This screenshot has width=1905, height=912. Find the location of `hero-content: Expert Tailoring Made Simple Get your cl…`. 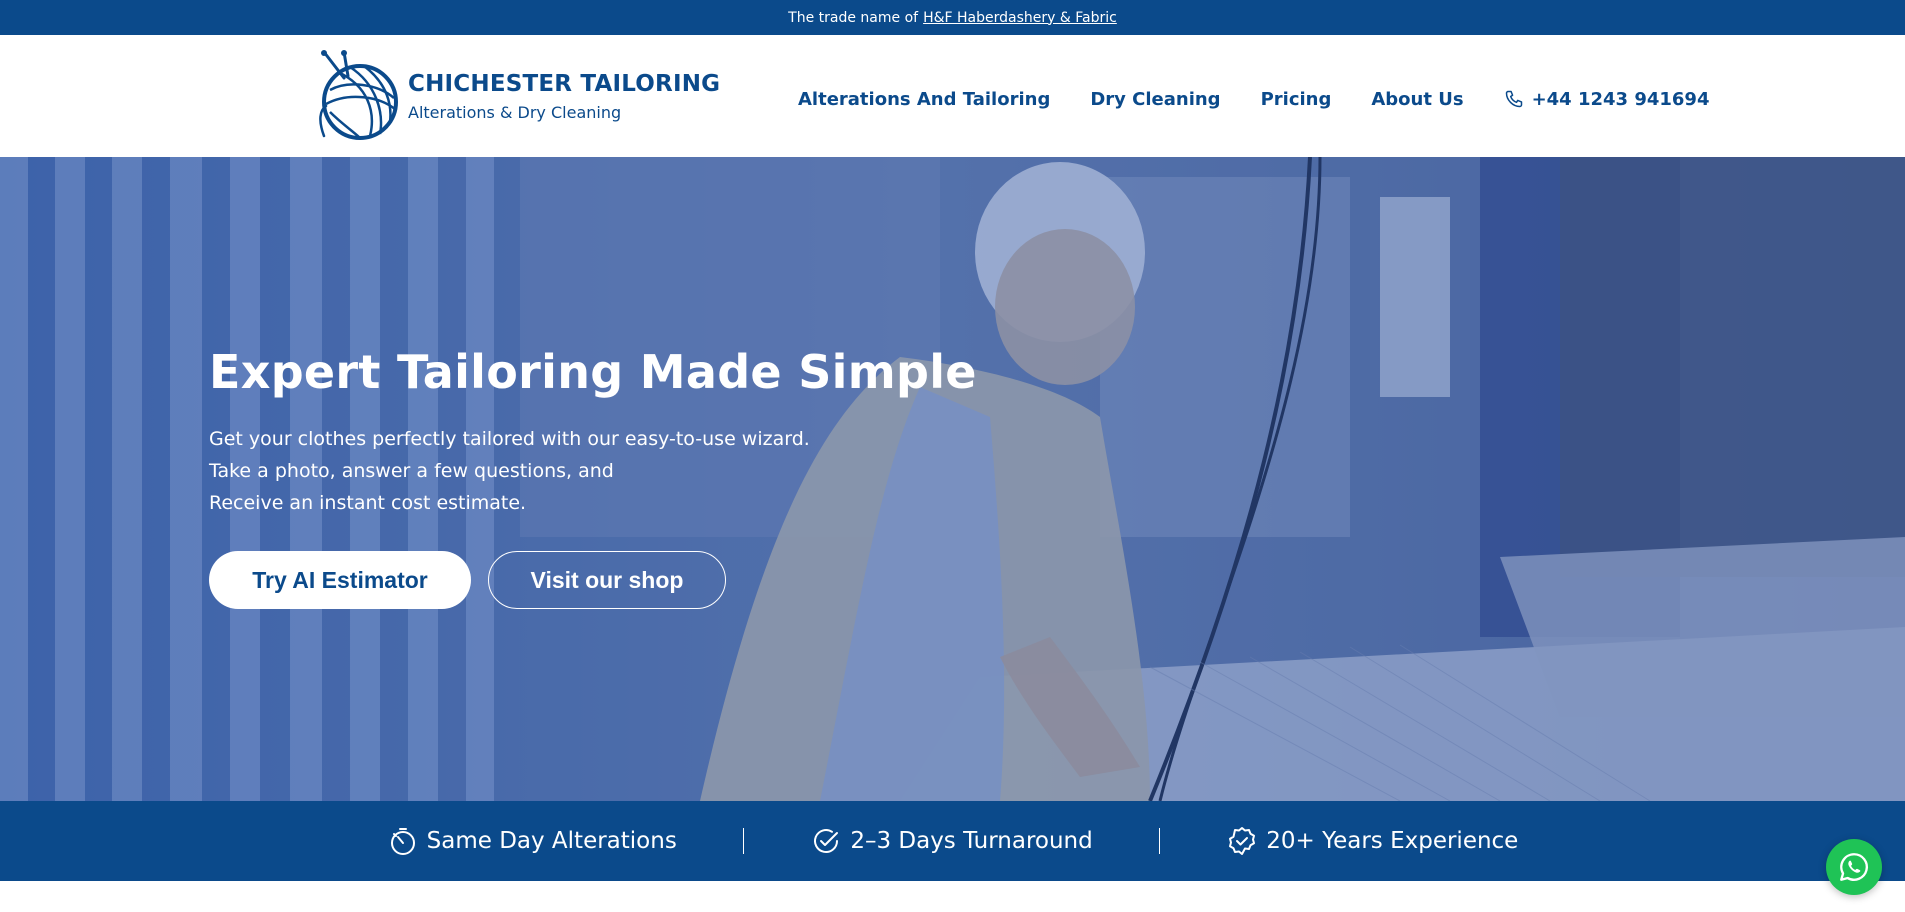

hero-content: Expert Tailoring Made Simple Get your cl… is located at coordinates (659, 477).